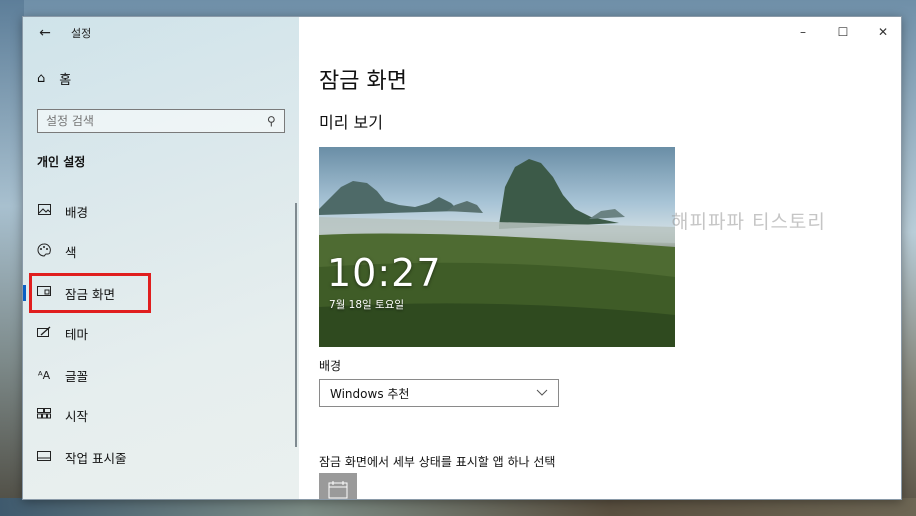  What do you see at coordinates (41, 78) in the screenshot?
I see `home-icon: ⌂` at bounding box center [41, 78].